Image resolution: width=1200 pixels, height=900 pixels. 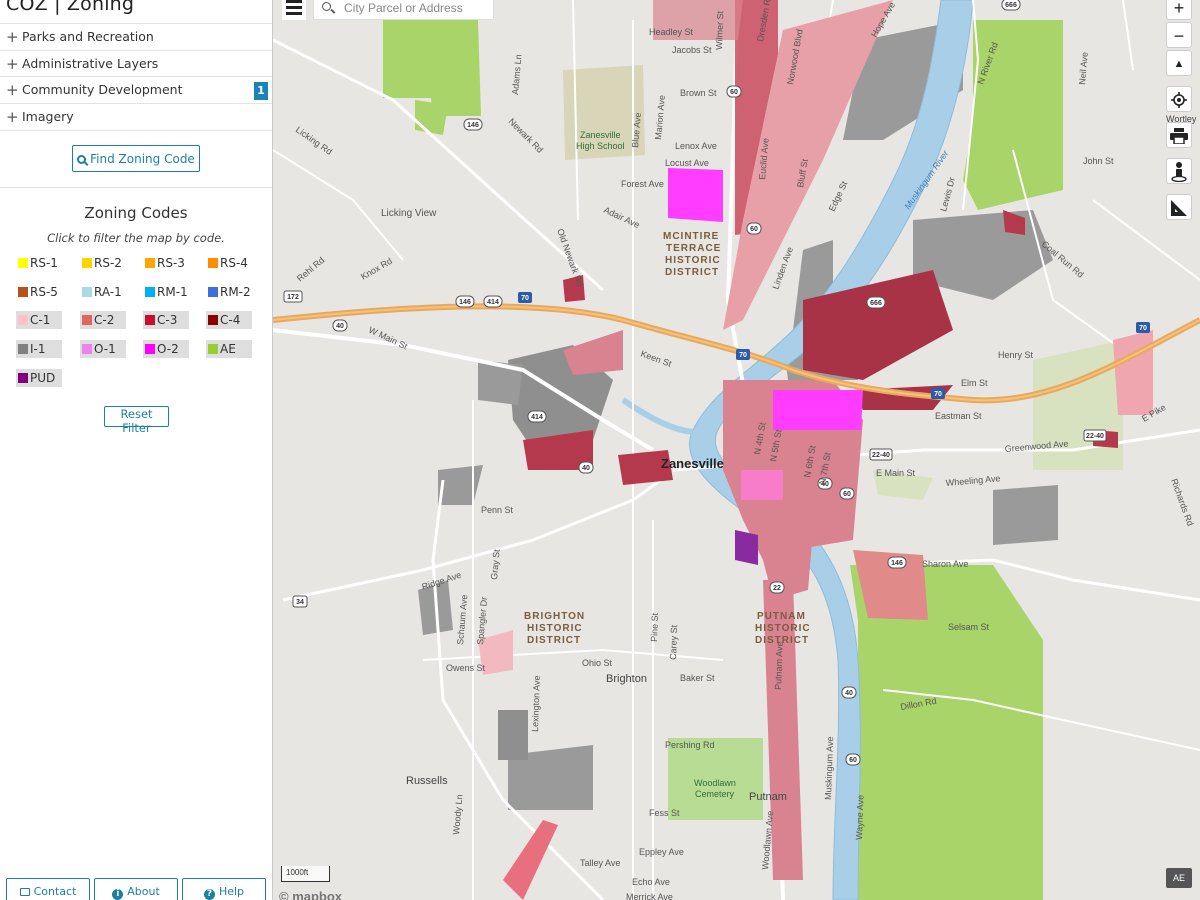 I want to click on zoom-in-icon: +, so click(x=1179, y=9).